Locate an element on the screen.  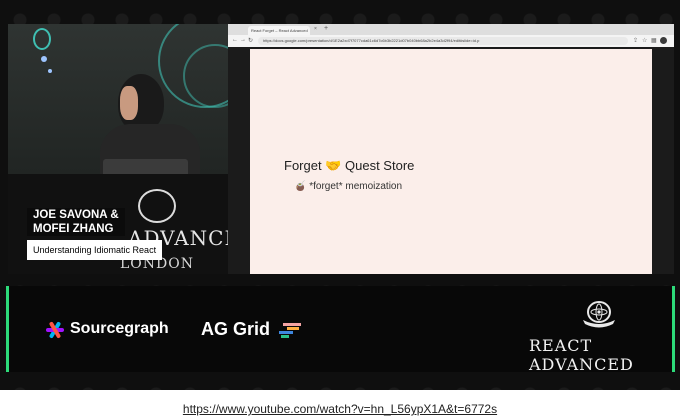
extensions-icon: ▦ is located at coordinates (654, 40).